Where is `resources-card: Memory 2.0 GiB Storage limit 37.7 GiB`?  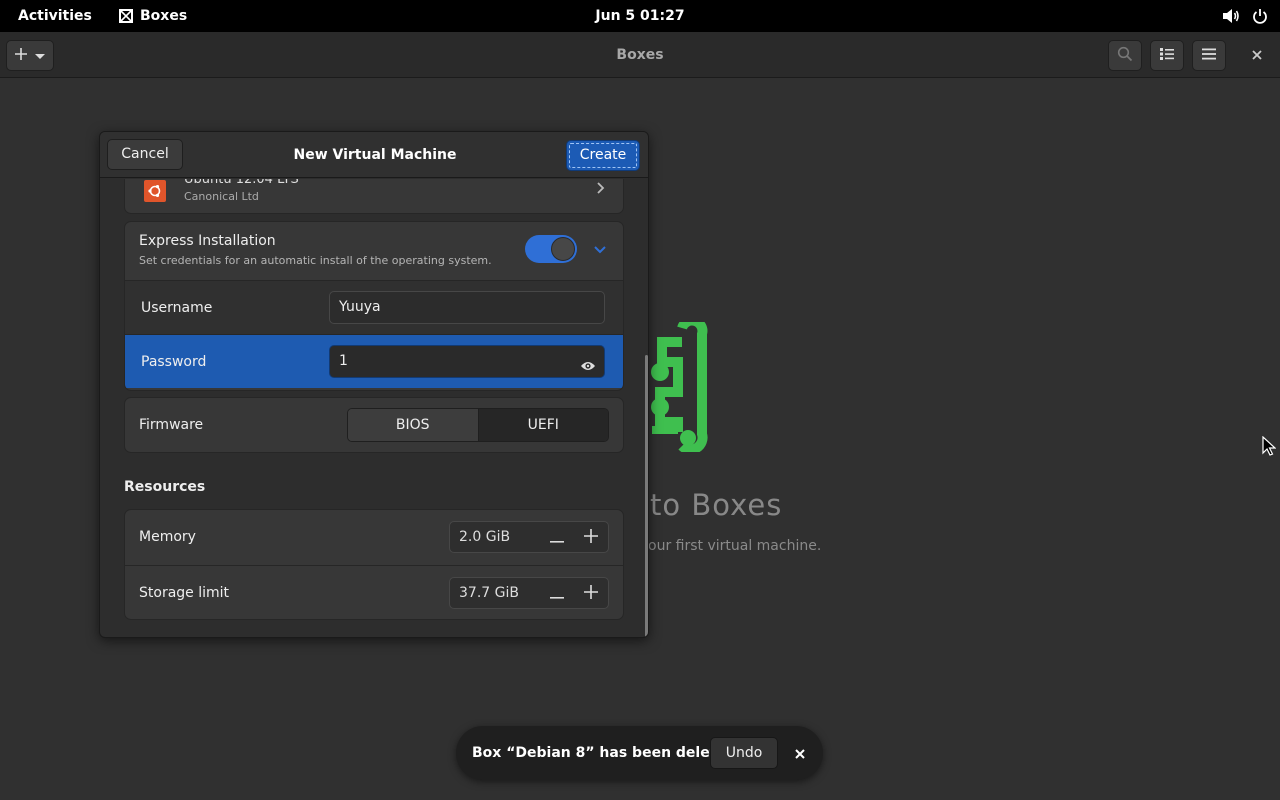
resources-card: Memory 2.0 GiB Storage limit 37.7 GiB is located at coordinates (374, 564).